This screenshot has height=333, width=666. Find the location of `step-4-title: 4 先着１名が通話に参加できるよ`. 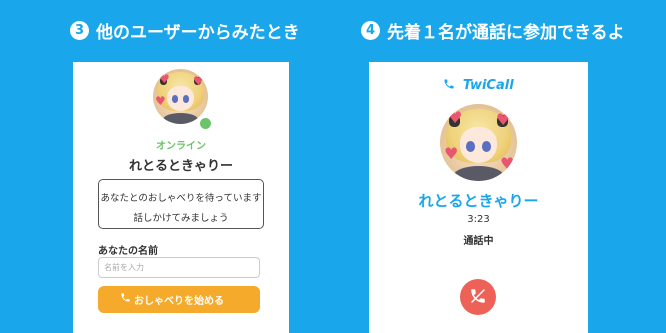

step-4-title: 4 先着１名が通話に参加できるよ is located at coordinates (493, 30).